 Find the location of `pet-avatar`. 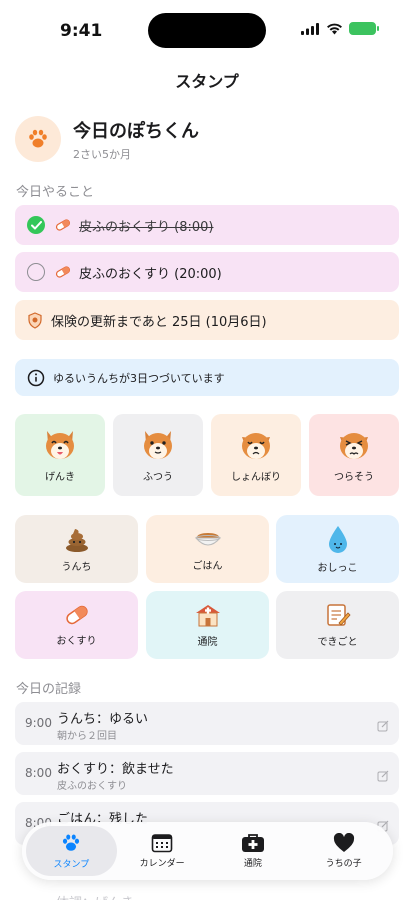

pet-avatar is located at coordinates (38, 139).